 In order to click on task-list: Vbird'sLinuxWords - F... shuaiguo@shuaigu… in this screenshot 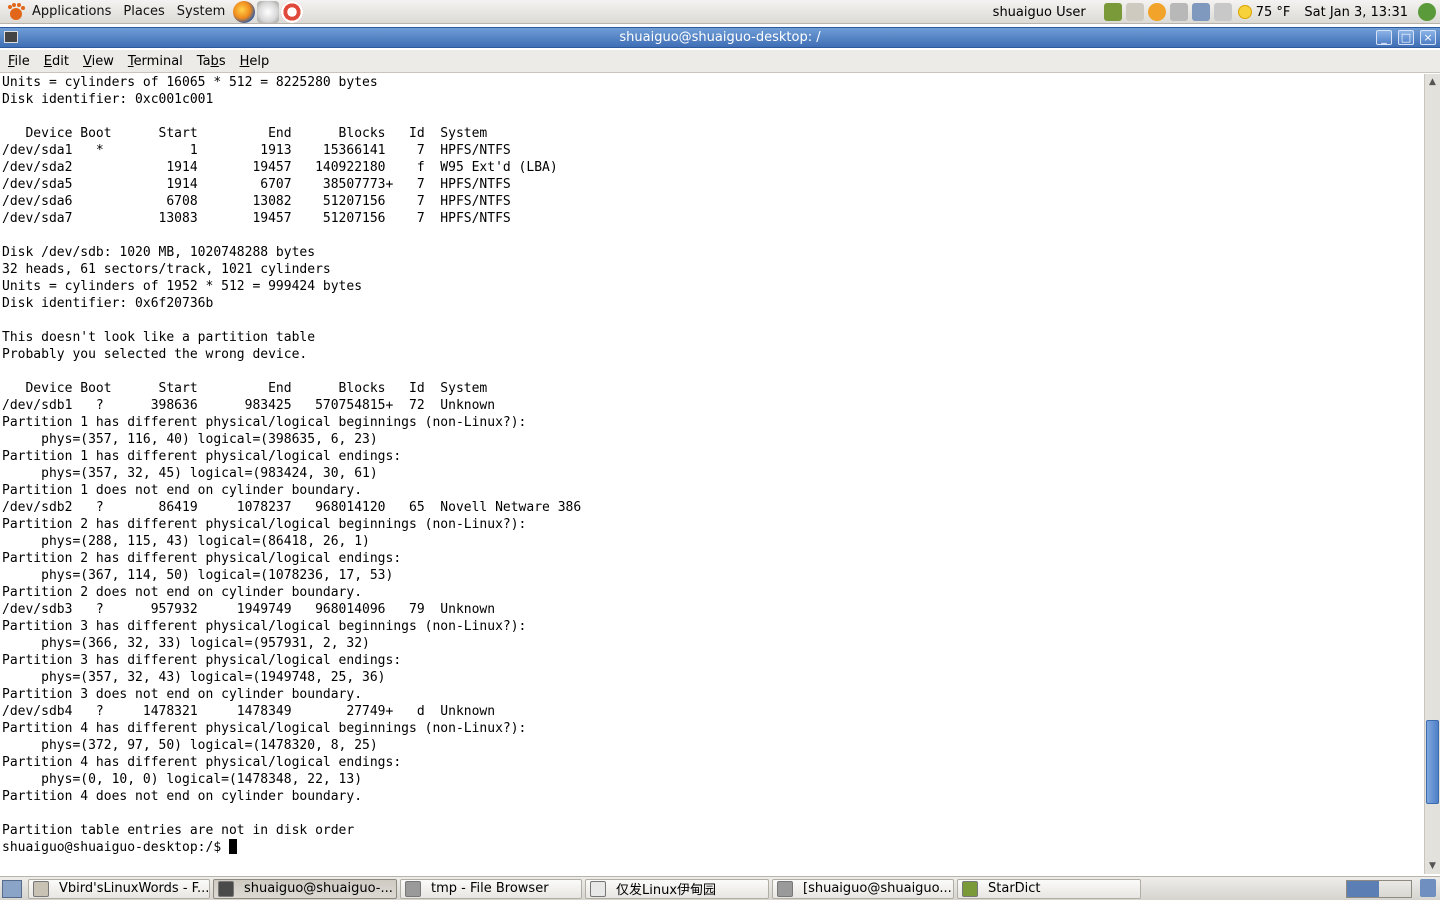, I will do `click(586, 888)`.